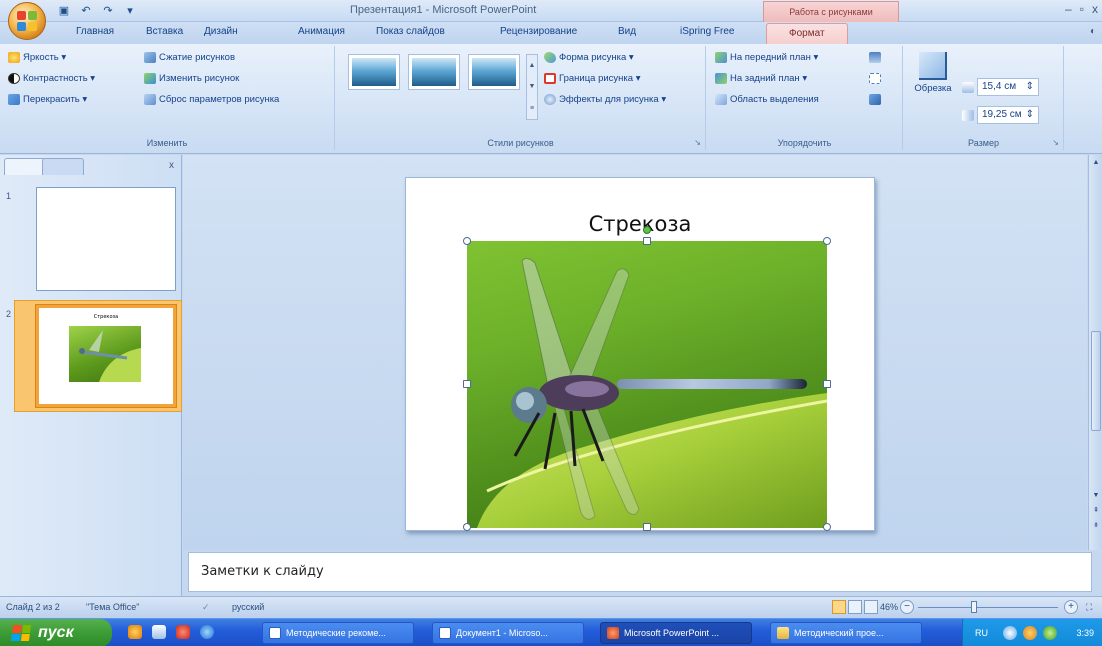  I want to click on tab-ispring: iSpring Free, so click(707, 31).